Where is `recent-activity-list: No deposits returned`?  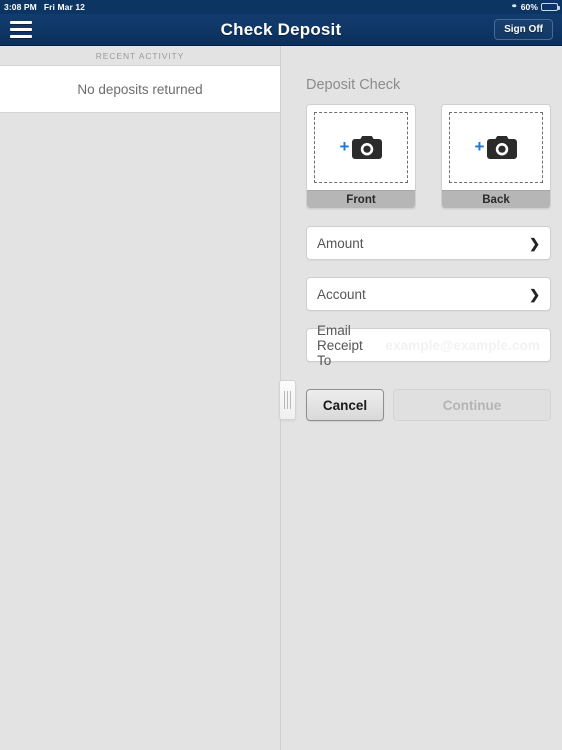 recent-activity-list: No deposits returned is located at coordinates (140, 89).